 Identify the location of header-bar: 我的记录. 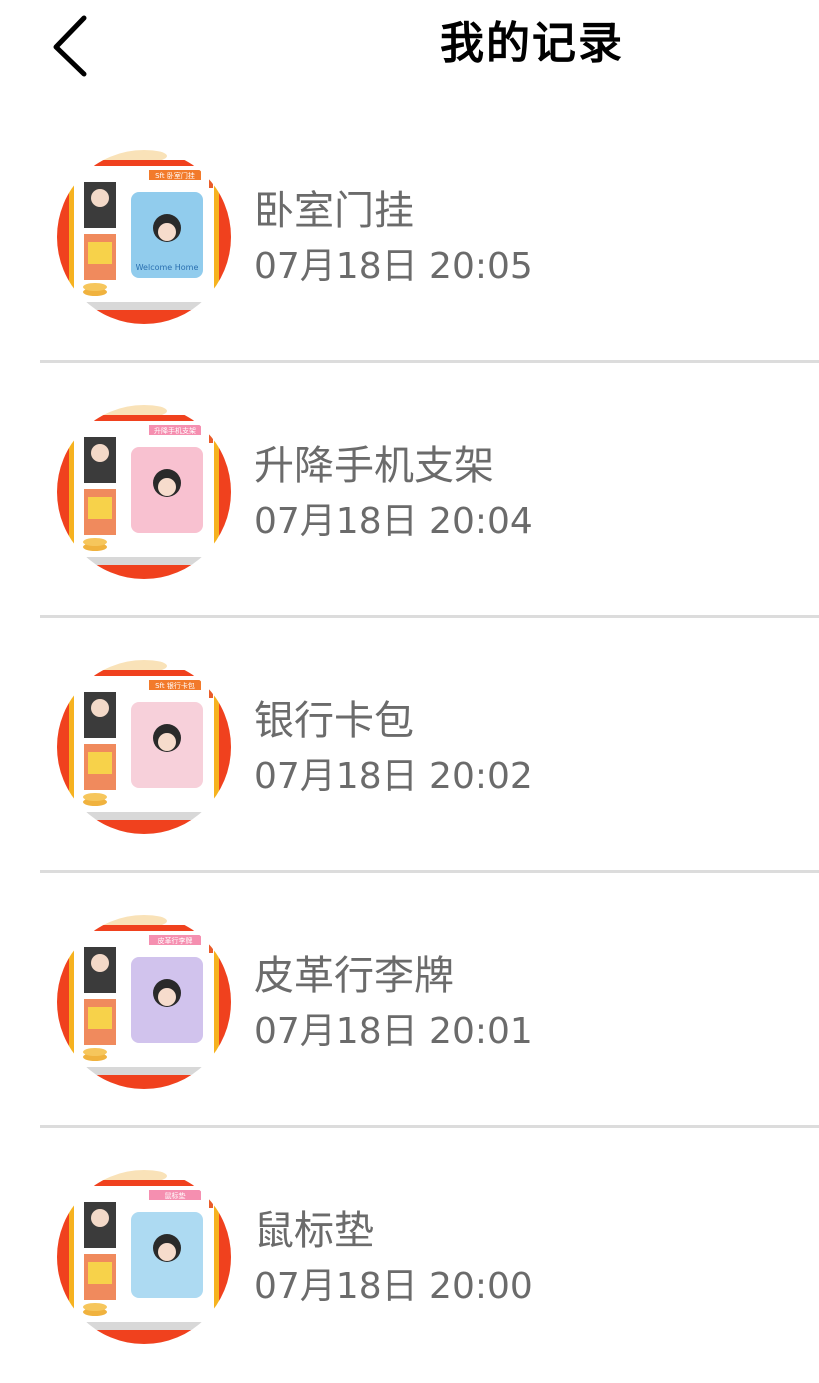
(409, 50).